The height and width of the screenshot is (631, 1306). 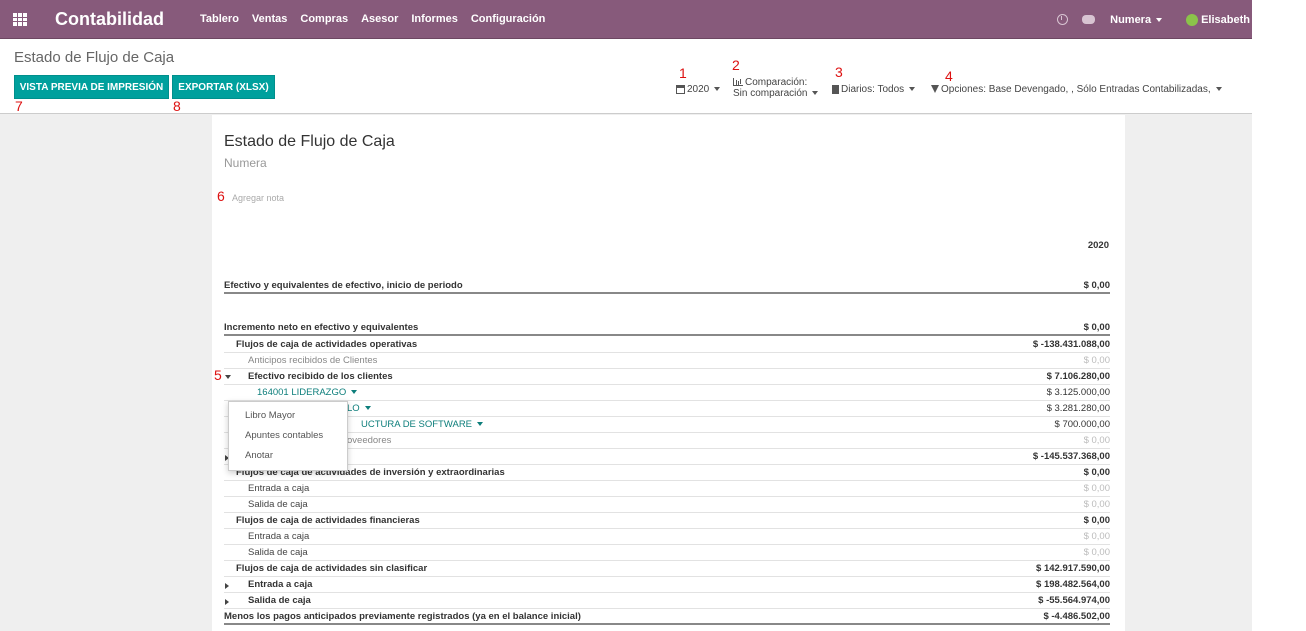 I want to click on table-row: 164001 LIDERAZGO $ 3.125.000,00, so click(x=667, y=393).